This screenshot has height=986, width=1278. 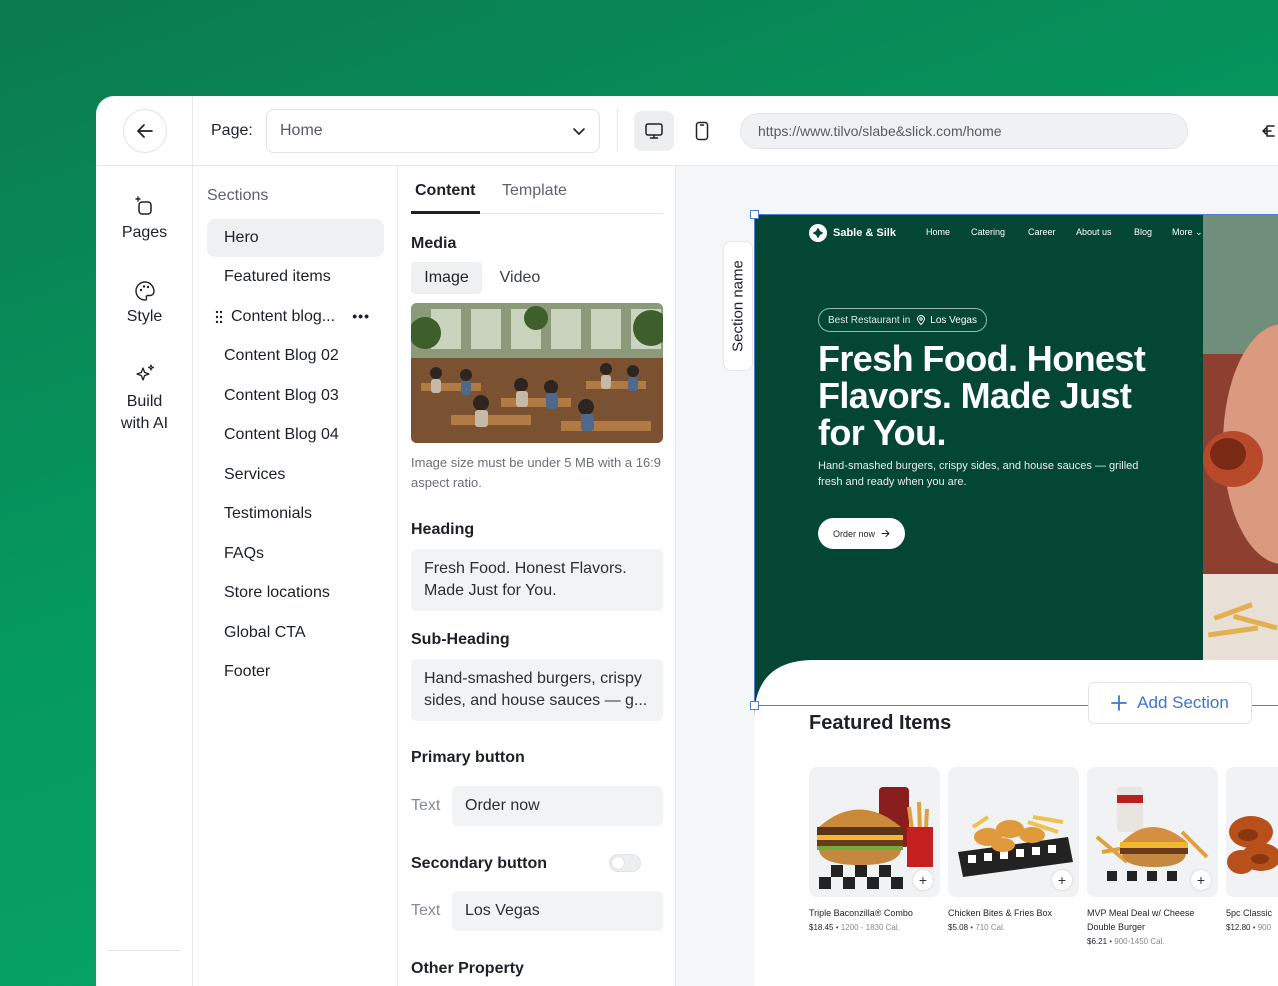 I want to click on panel-tabs: Content Template, so click(x=537, y=190).